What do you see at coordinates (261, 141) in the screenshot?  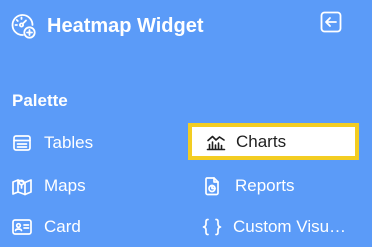 I see `palette-item-label: Charts` at bounding box center [261, 141].